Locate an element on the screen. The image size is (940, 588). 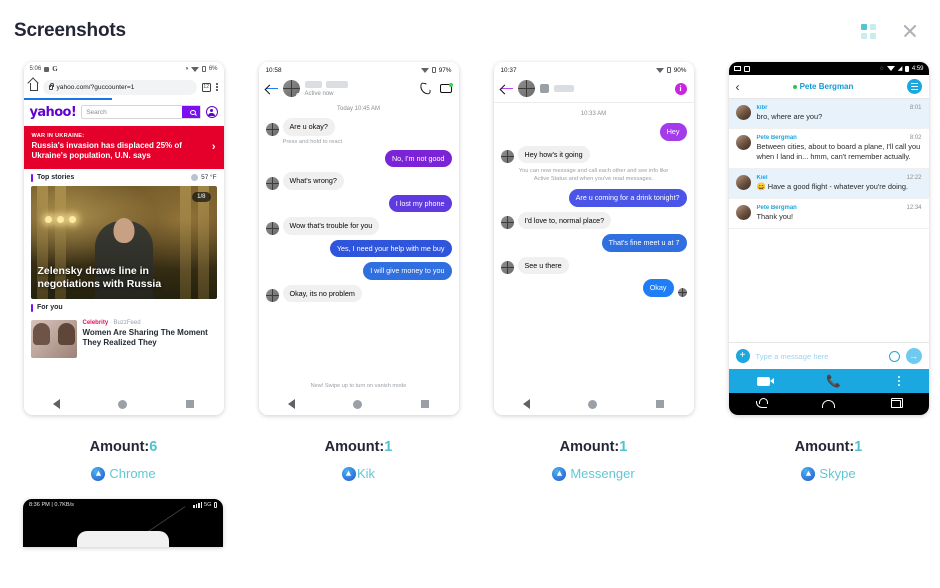
message-row: Pete Bergman 12:34 Thank you! is located at coordinates (828, 214).